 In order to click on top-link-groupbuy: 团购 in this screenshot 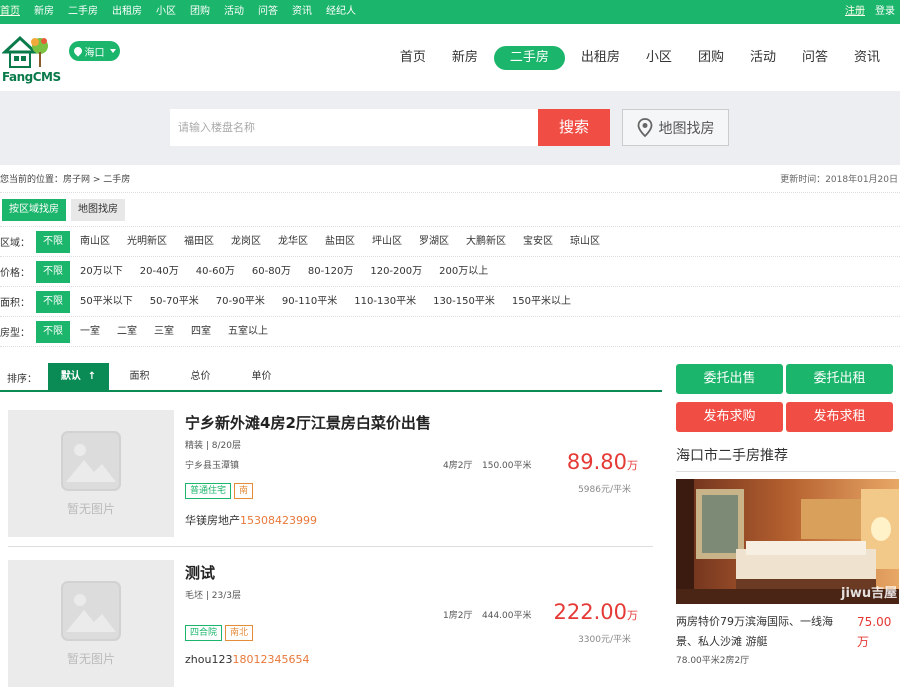, I will do `click(200, 12)`.